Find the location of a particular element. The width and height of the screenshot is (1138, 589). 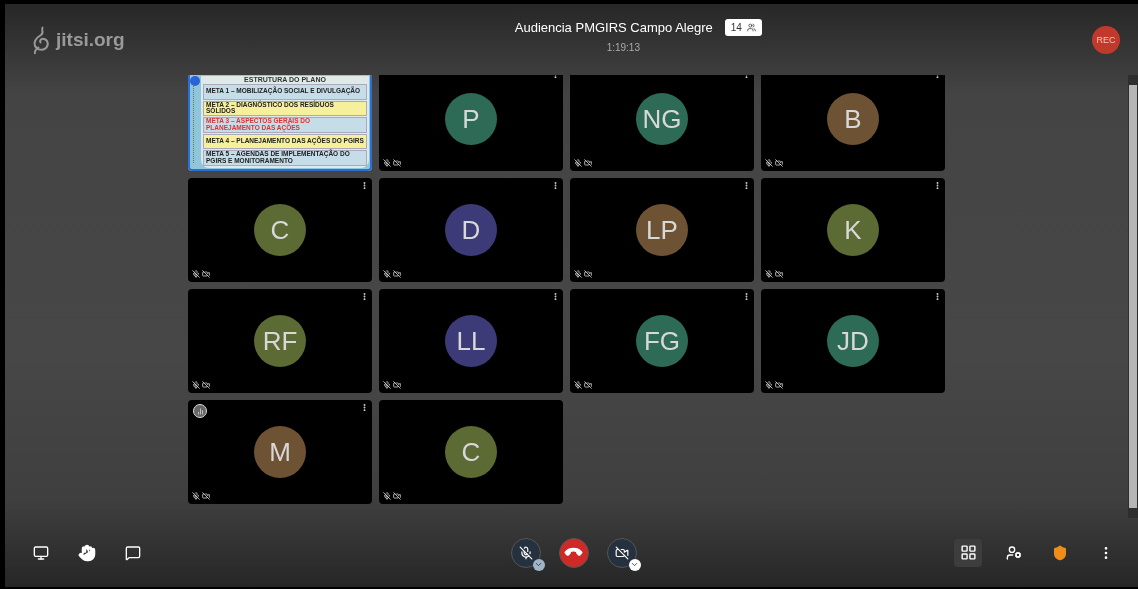

participant-tile: NG is located at coordinates (662, 123).